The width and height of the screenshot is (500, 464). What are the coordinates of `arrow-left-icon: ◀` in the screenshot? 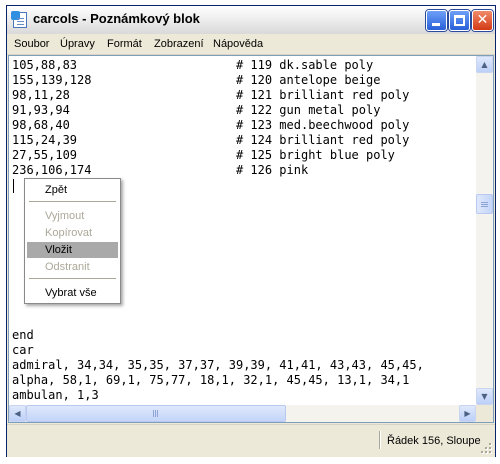 It's located at (17, 413).